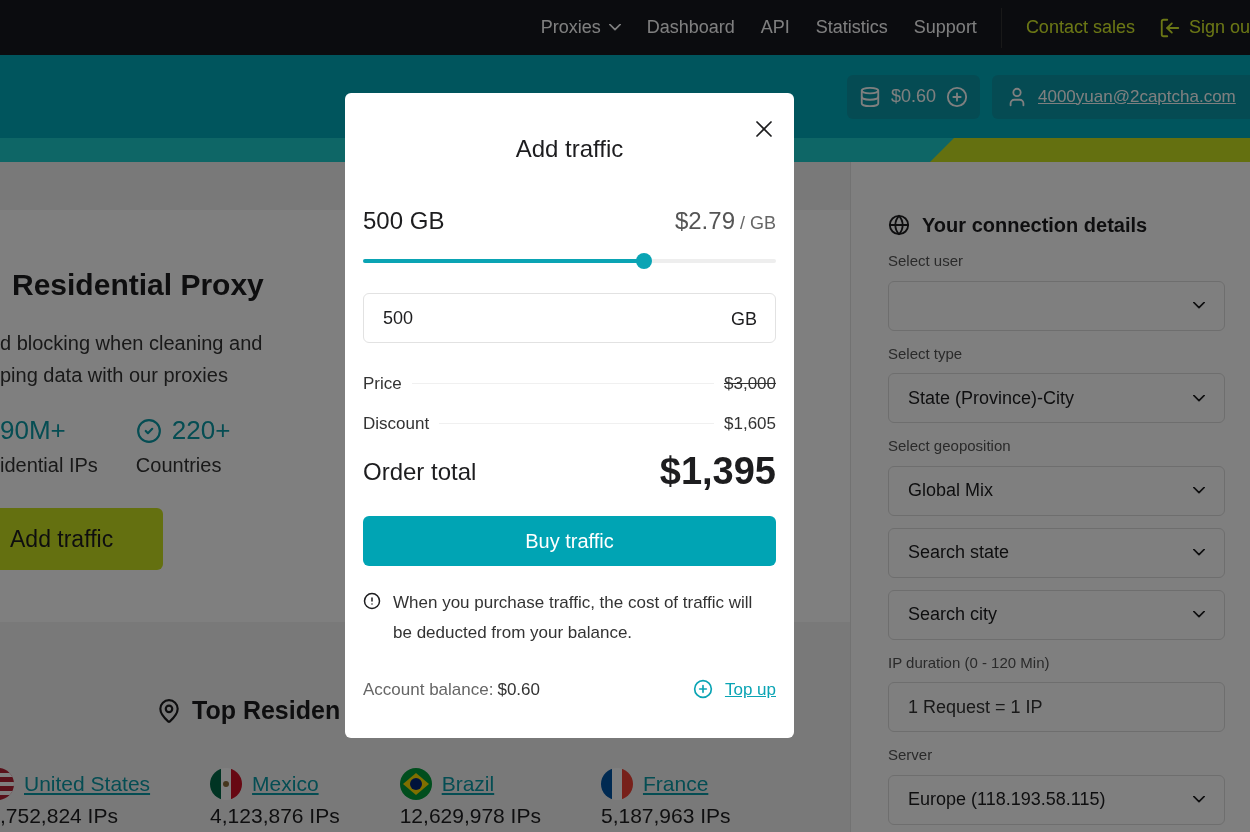 This screenshot has width=1250, height=832. Describe the element at coordinates (573, 618) in the screenshot. I see `notice-text: When you purchase traffic, the cost of traffic will be deducted from your balance.` at that location.